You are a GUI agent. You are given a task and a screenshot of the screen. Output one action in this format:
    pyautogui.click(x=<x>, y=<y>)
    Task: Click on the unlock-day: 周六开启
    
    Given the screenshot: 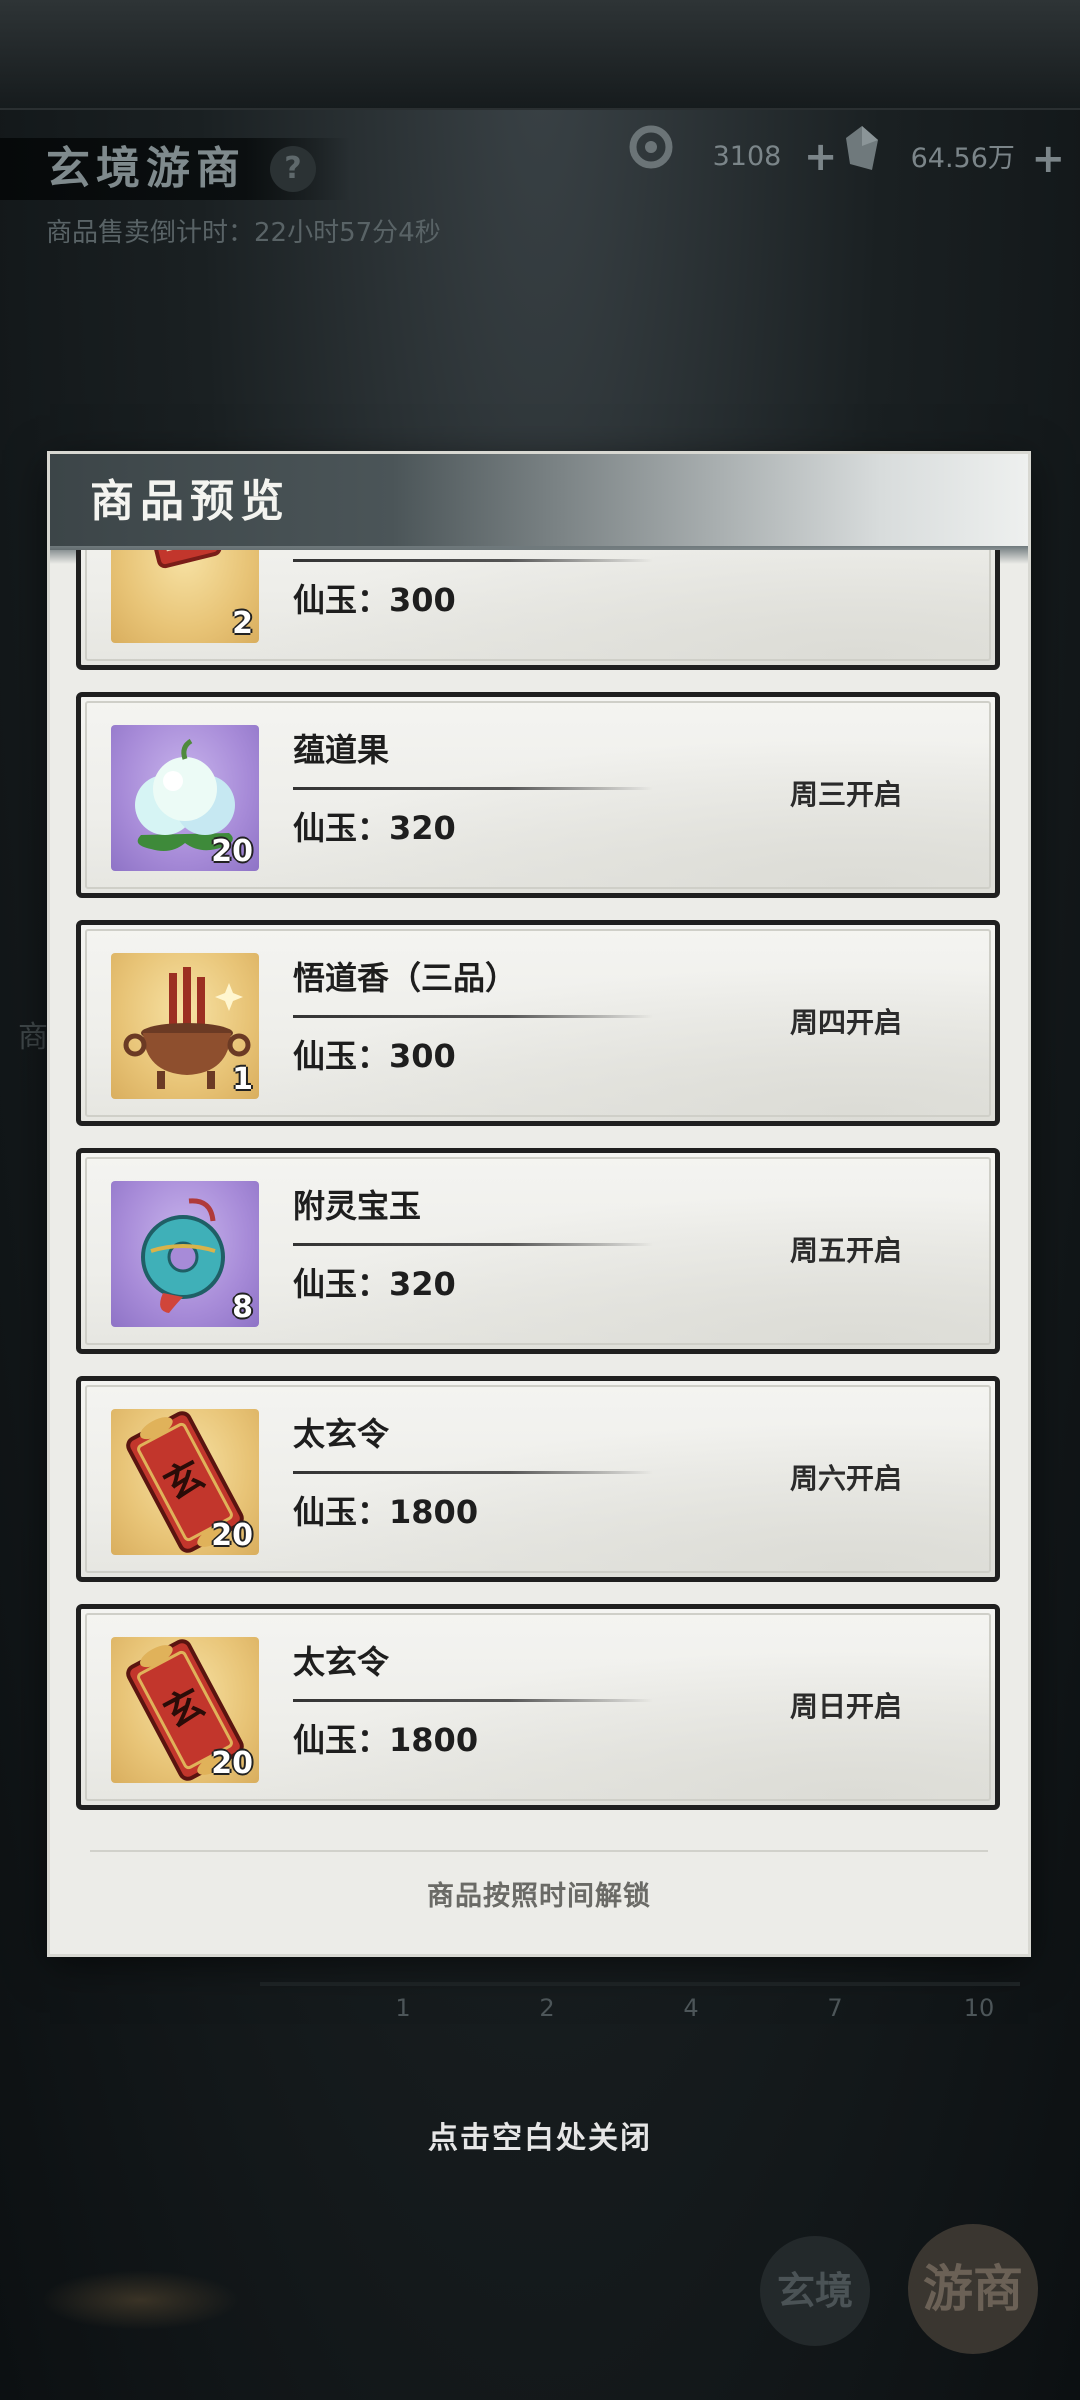 What is the action you would take?
    pyautogui.click(x=845, y=1478)
    